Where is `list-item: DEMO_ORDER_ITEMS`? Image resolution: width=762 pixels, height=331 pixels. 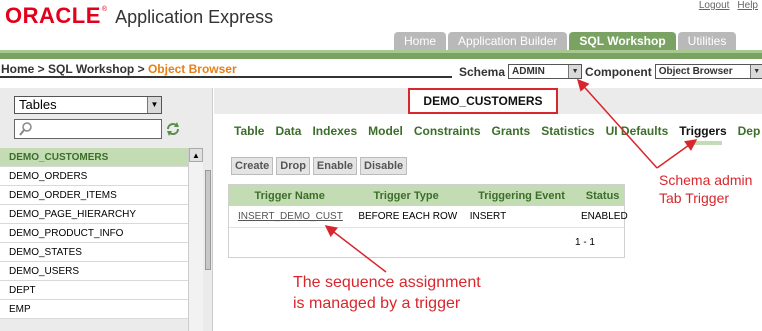
list-item: DEMO_ORDER_ITEMS is located at coordinates (94, 195).